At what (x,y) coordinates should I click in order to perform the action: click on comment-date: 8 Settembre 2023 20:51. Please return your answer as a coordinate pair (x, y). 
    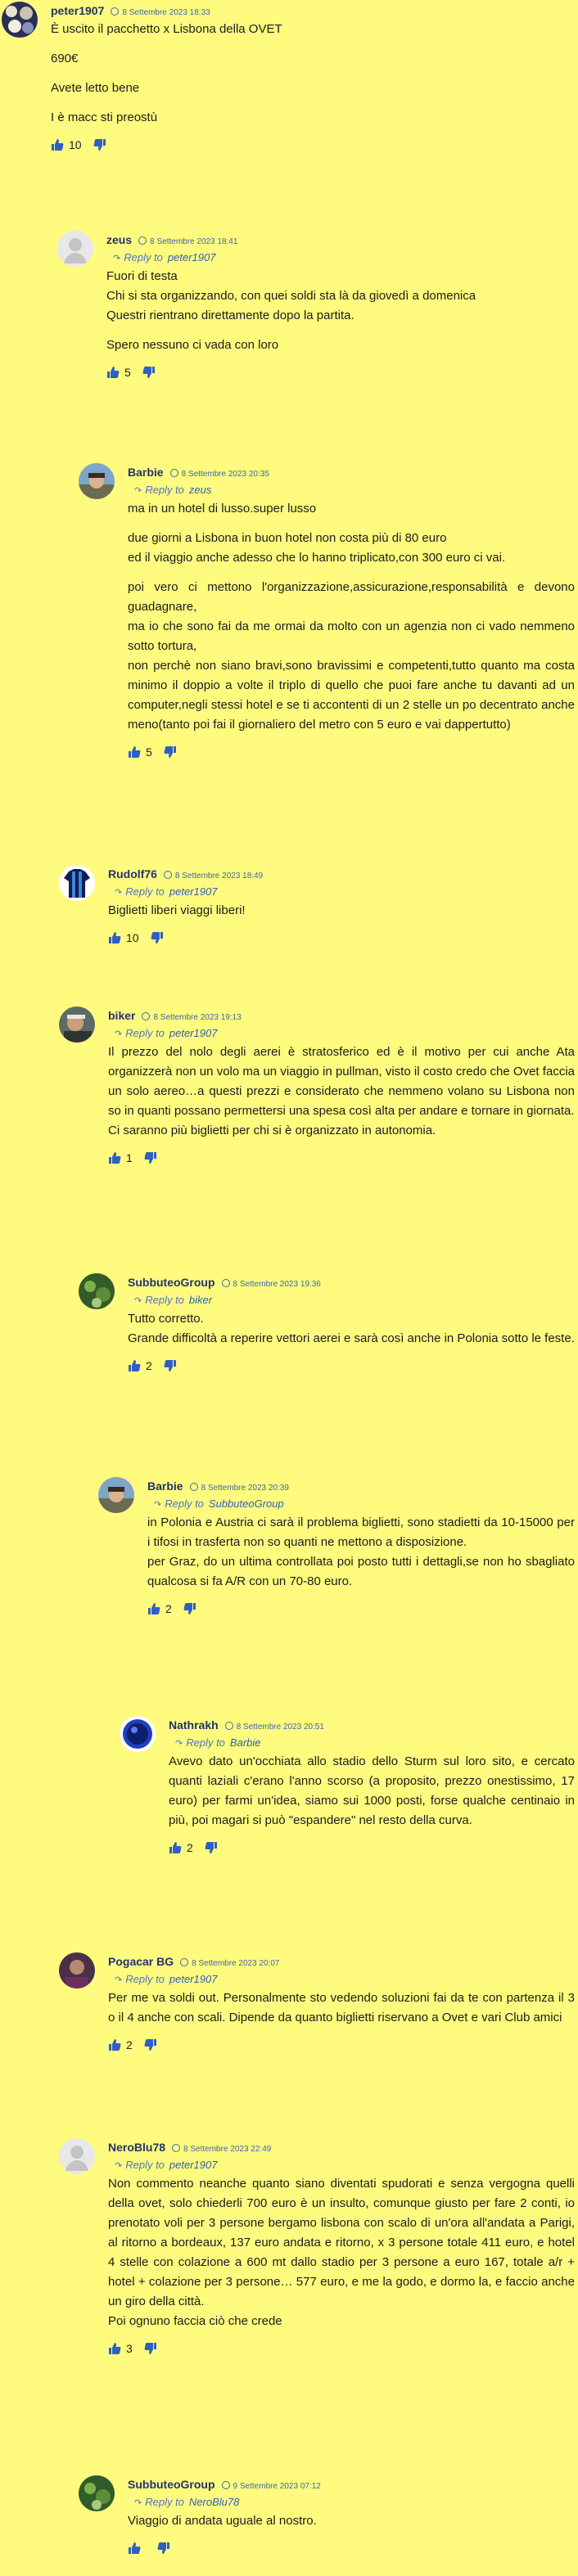
    Looking at the image, I should click on (274, 1727).